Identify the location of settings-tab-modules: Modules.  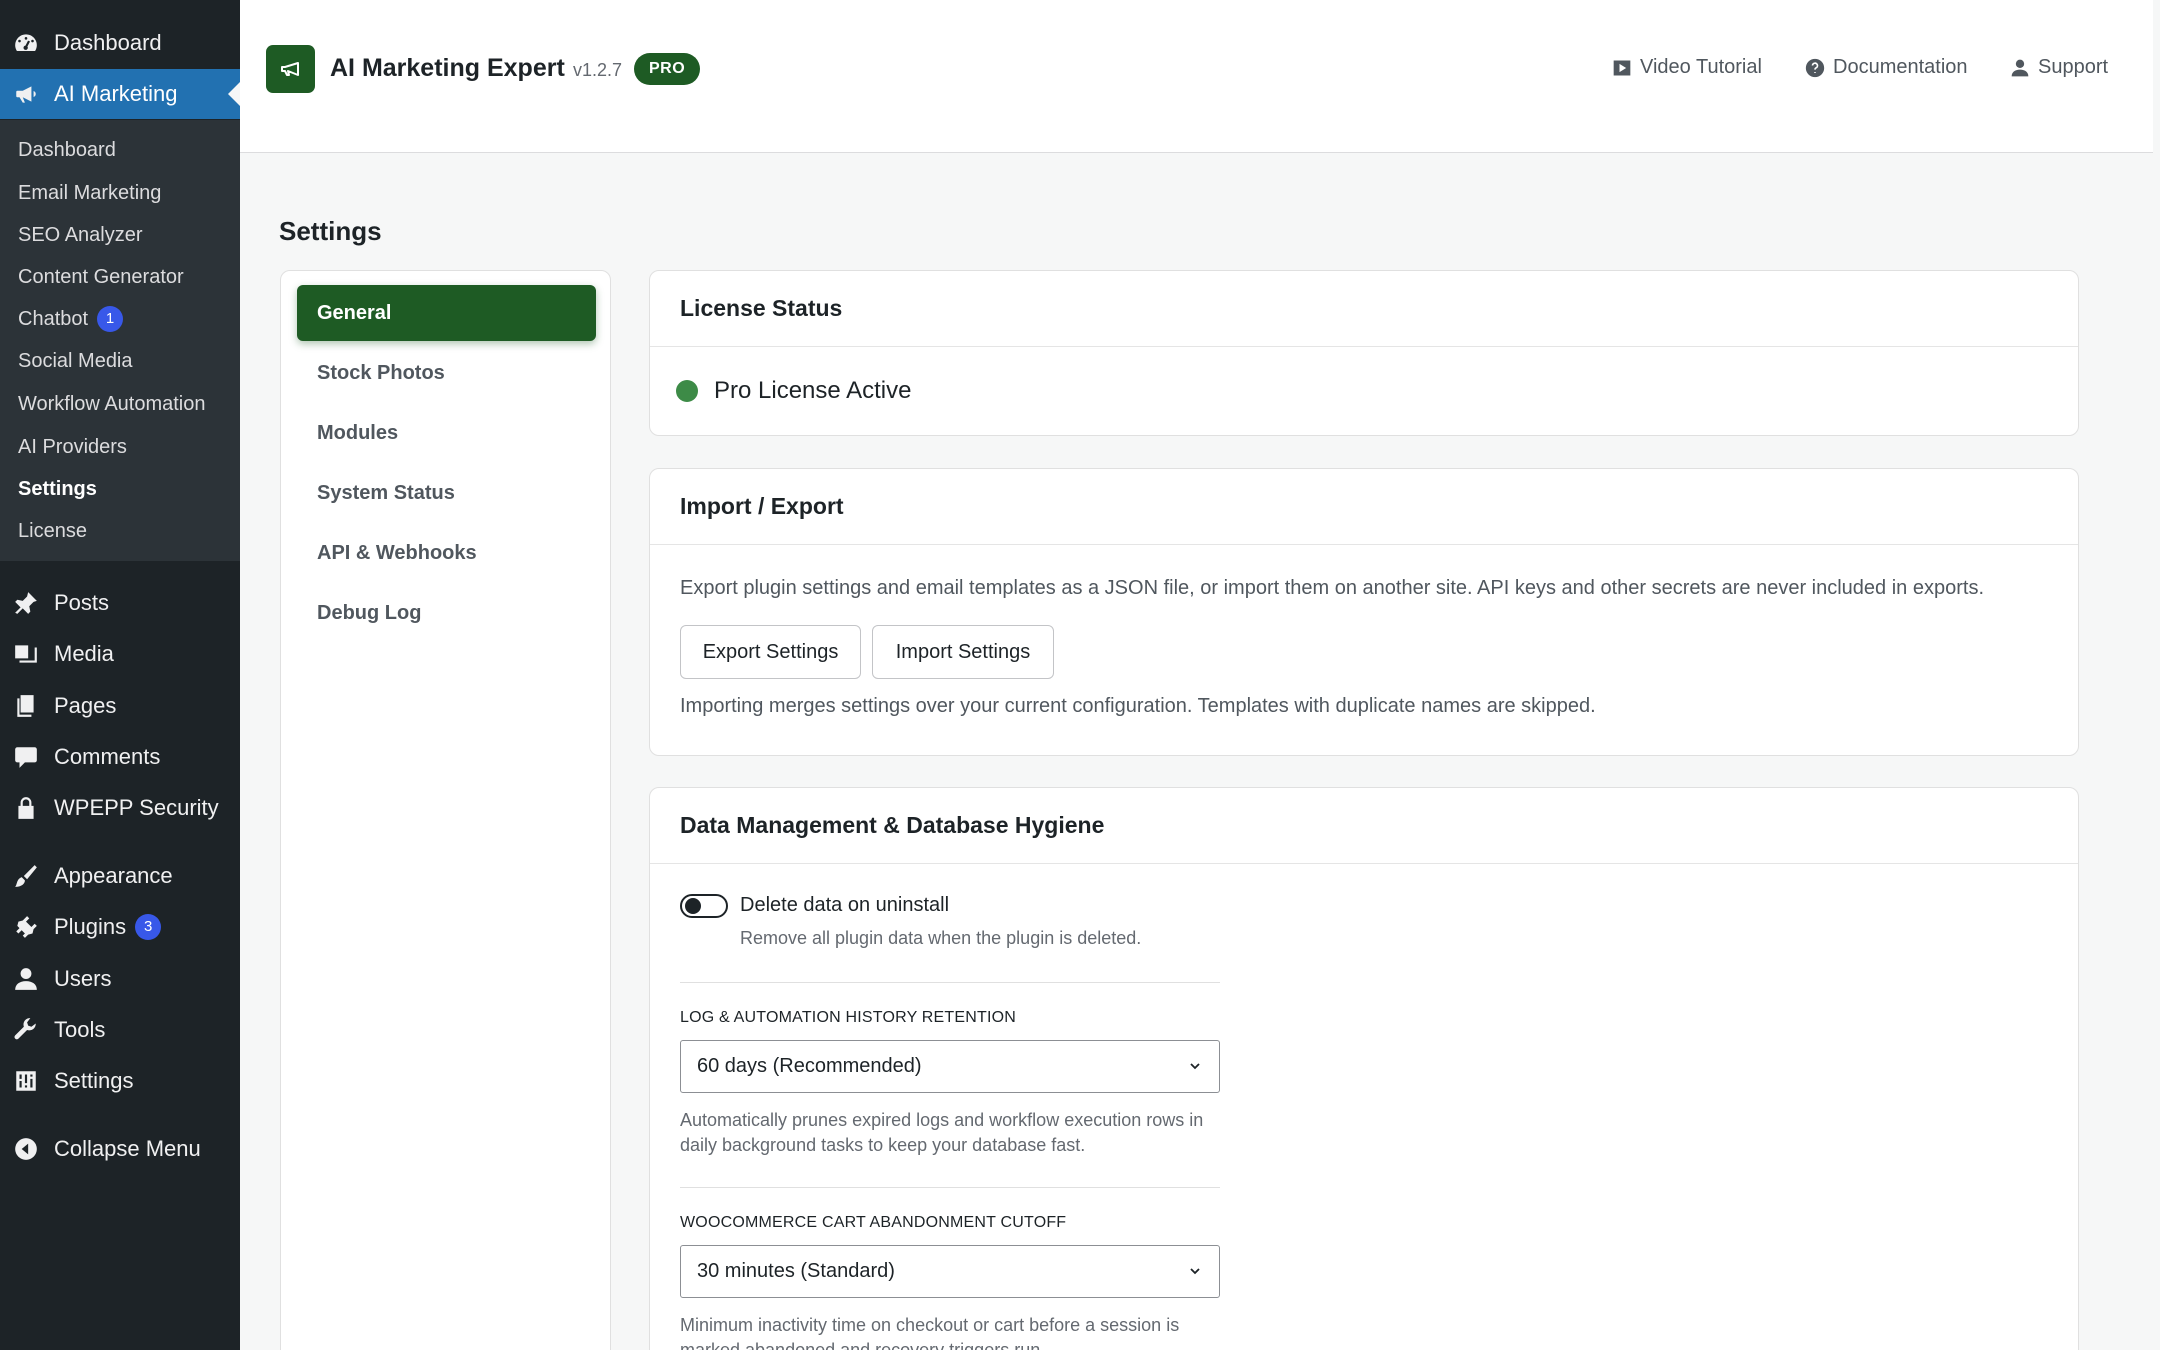
(446, 433).